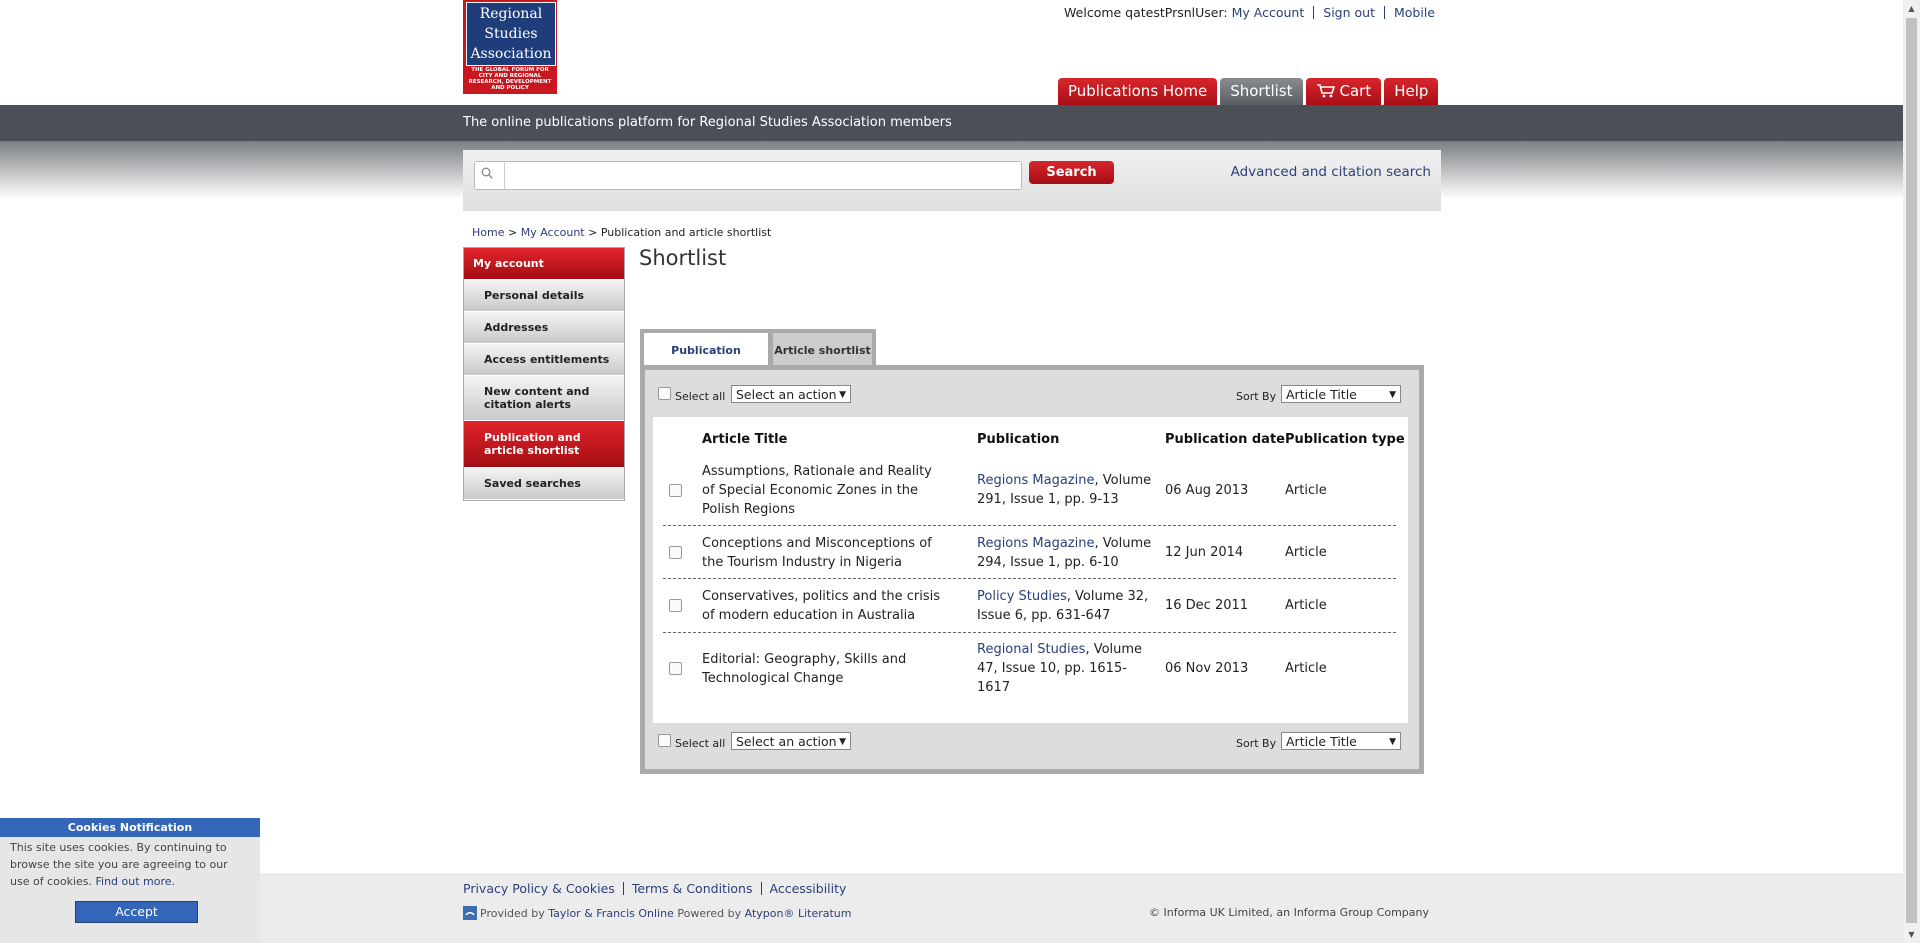 The width and height of the screenshot is (1920, 943). I want to click on footer, so click(951, 908).